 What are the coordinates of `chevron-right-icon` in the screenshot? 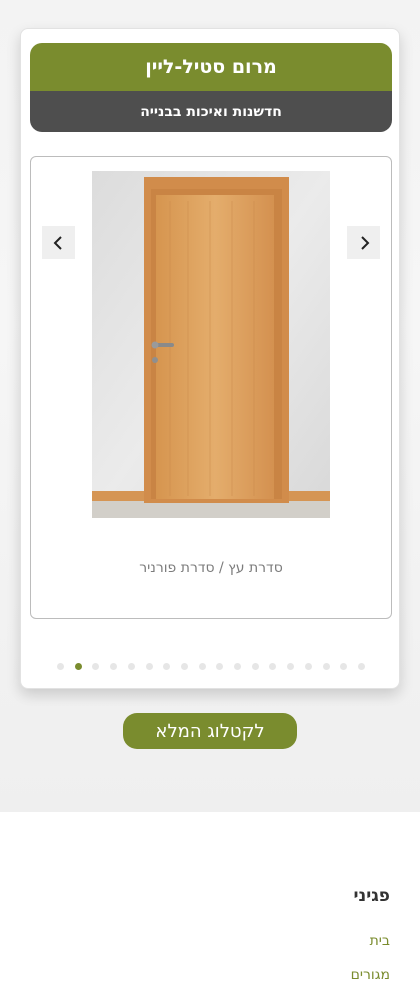 It's located at (364, 242).